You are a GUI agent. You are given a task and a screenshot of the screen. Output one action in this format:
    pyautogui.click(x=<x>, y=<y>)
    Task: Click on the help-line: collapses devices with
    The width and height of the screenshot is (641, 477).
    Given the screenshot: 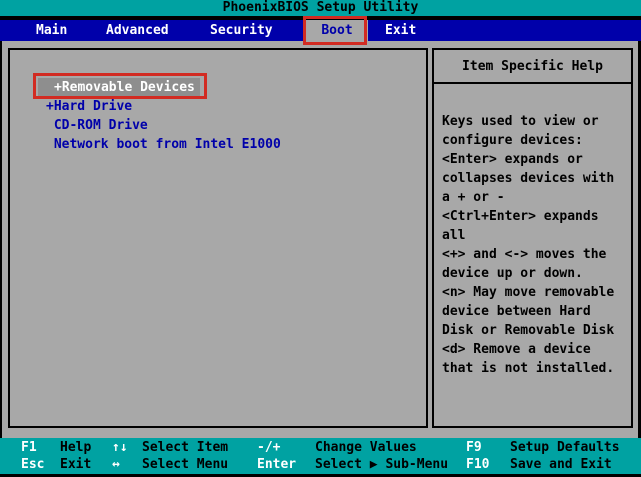 What is the action you would take?
    pyautogui.click(x=528, y=178)
    